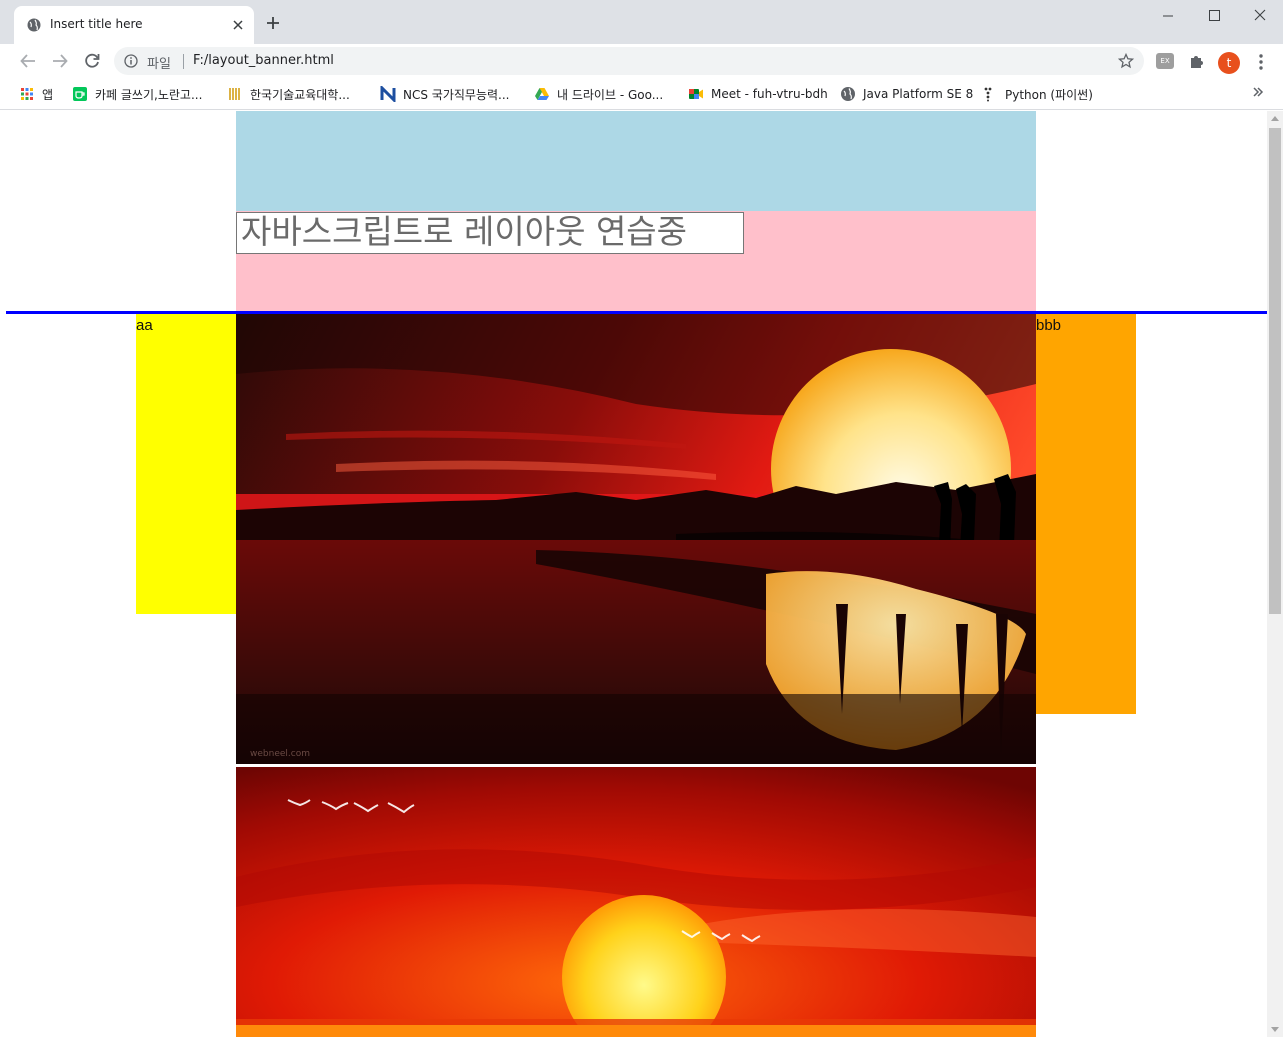 The height and width of the screenshot is (1037, 1283). I want to click on page-title-input: 자바스크립트로 레이아웃 연습중, so click(490, 233).